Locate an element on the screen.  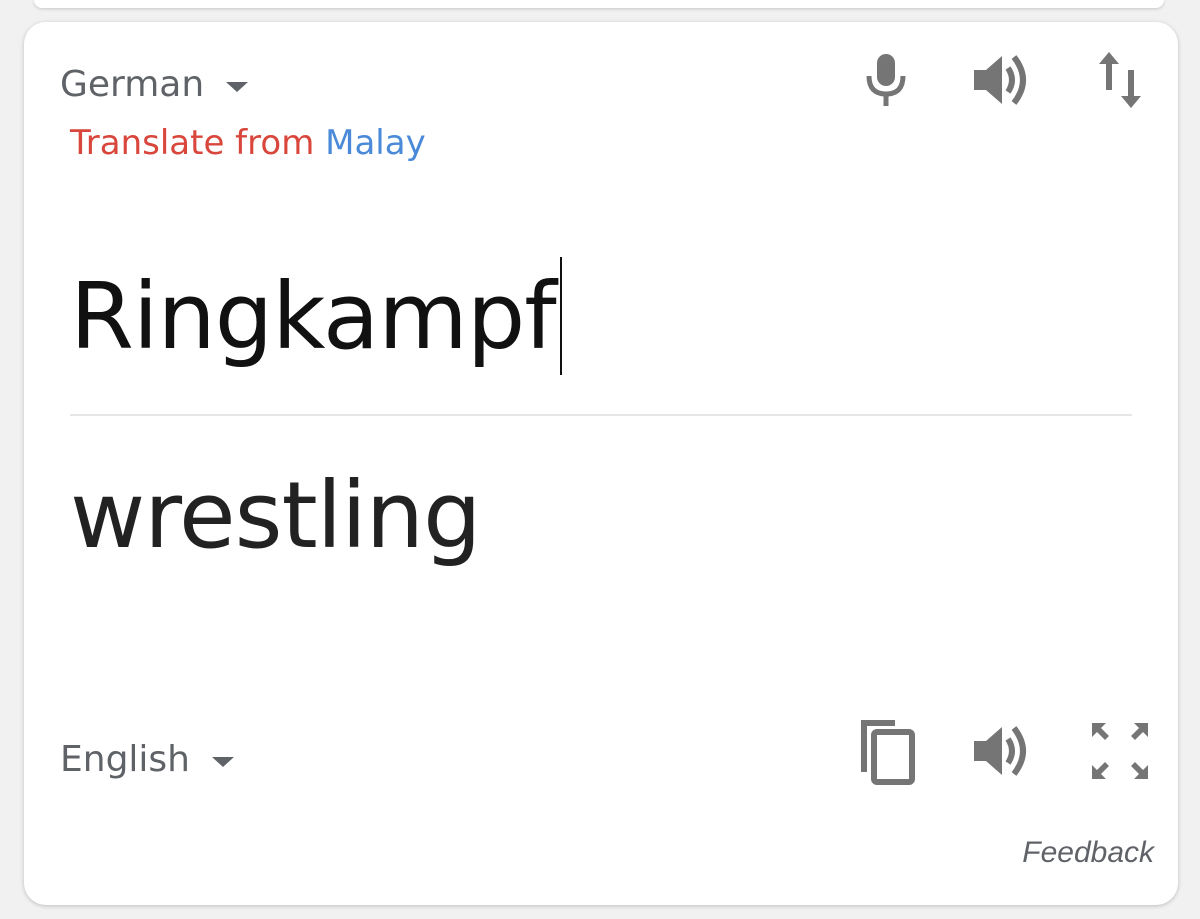
microphone-icon is located at coordinates (886, 80).